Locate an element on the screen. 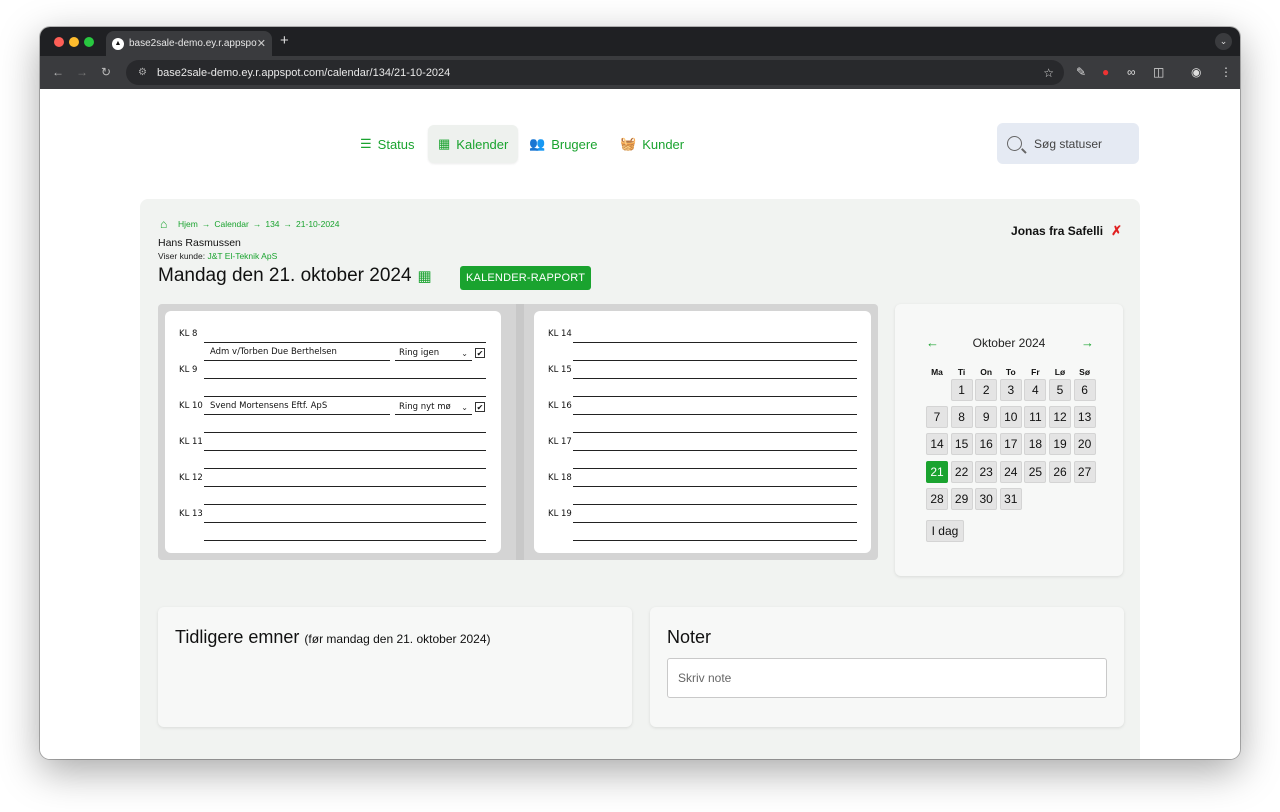 Image resolution: width=1280 pixels, height=812 pixels. day-cell-14: 14 is located at coordinates (937, 444).